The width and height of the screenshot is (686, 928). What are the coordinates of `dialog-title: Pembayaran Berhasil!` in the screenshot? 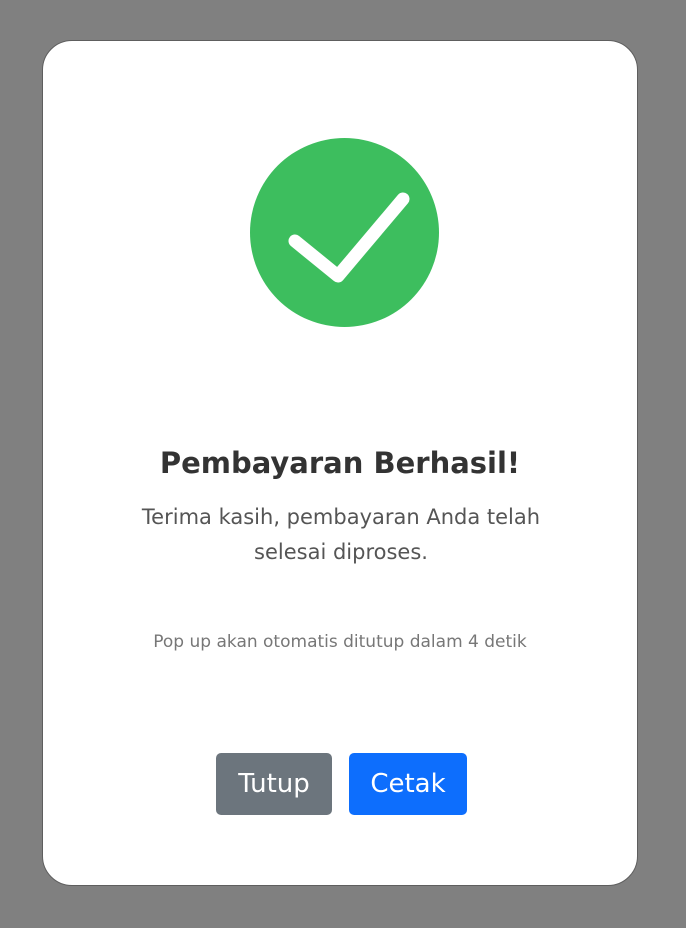 It's located at (340, 463).